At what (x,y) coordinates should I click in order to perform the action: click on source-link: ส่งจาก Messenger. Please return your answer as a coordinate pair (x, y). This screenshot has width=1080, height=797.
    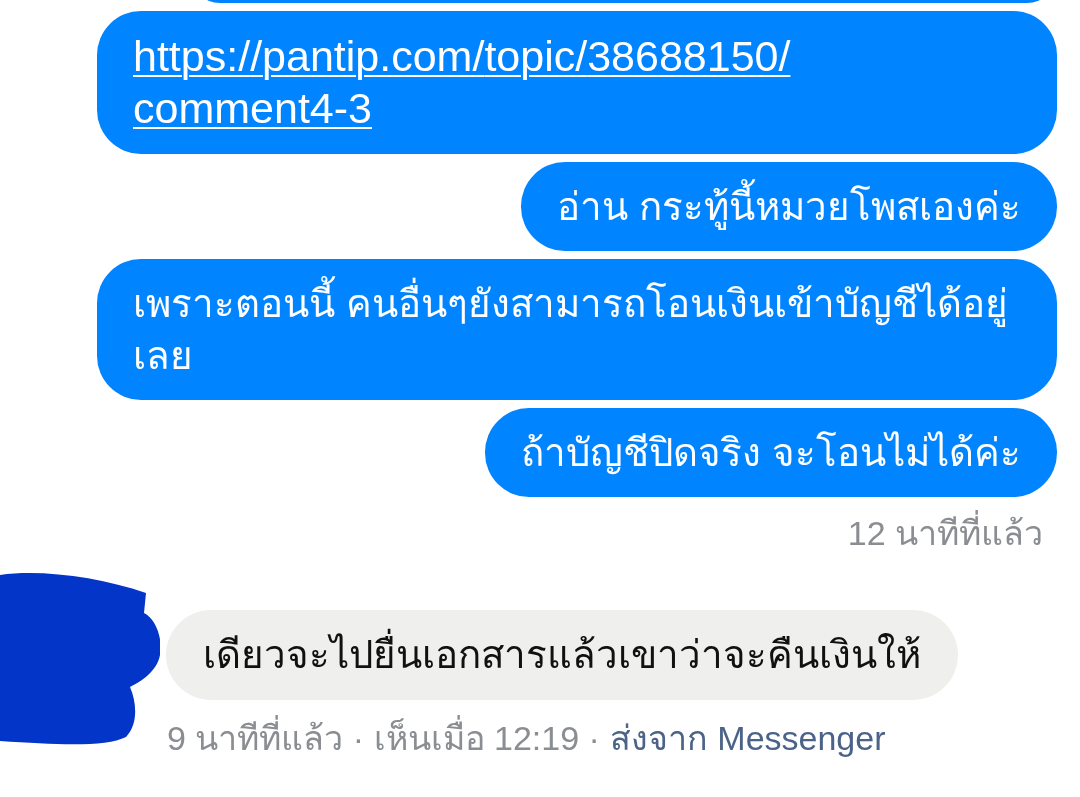
    Looking at the image, I should click on (747, 738).